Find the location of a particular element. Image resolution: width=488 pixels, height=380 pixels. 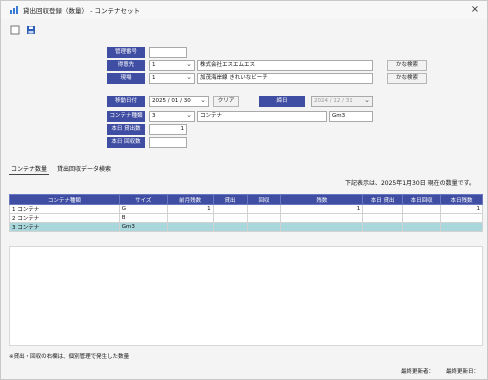

today-lend-field: 1 is located at coordinates (168, 129).